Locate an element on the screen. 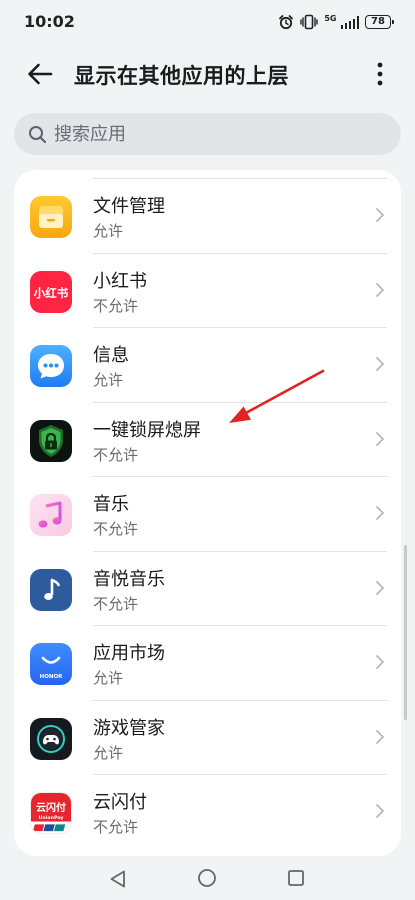  app-name: 游戏管家 is located at coordinates (129, 728).